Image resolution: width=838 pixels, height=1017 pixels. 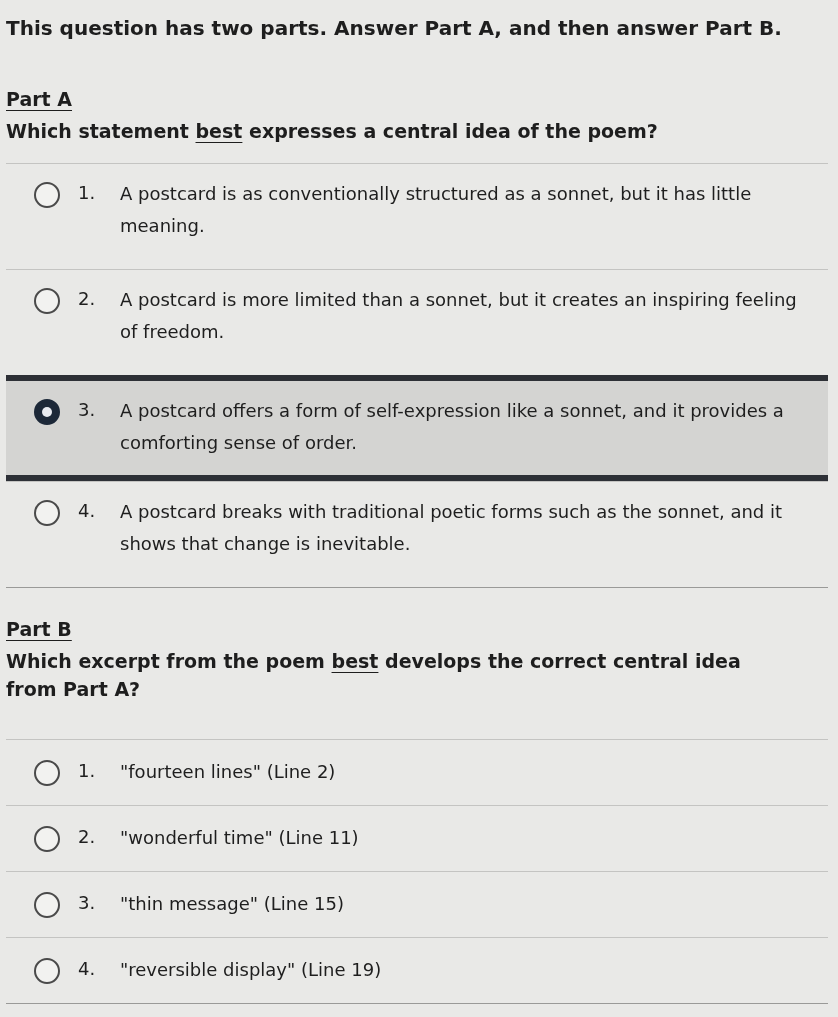 I want to click on option-text: A postcard breaks with traditional poetic forms such as the sonnet, and it shows that change is inevitable., so click(x=452, y=528).